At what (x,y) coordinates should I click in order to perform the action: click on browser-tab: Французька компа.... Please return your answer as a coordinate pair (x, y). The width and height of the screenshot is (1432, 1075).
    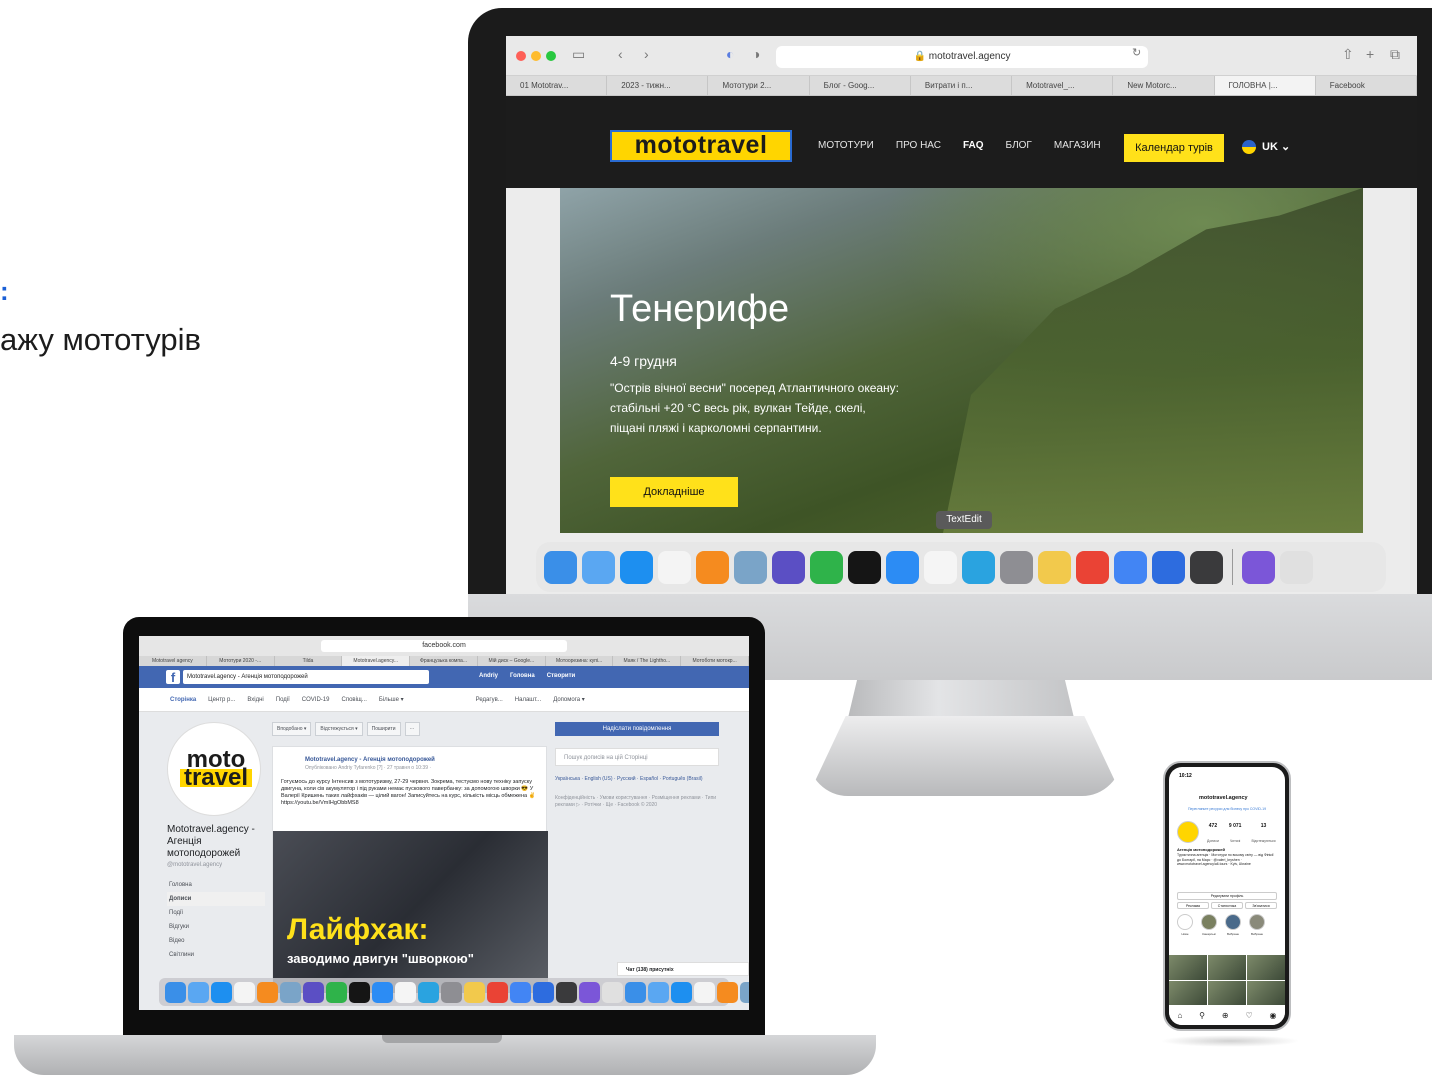
    Looking at the image, I should click on (444, 661).